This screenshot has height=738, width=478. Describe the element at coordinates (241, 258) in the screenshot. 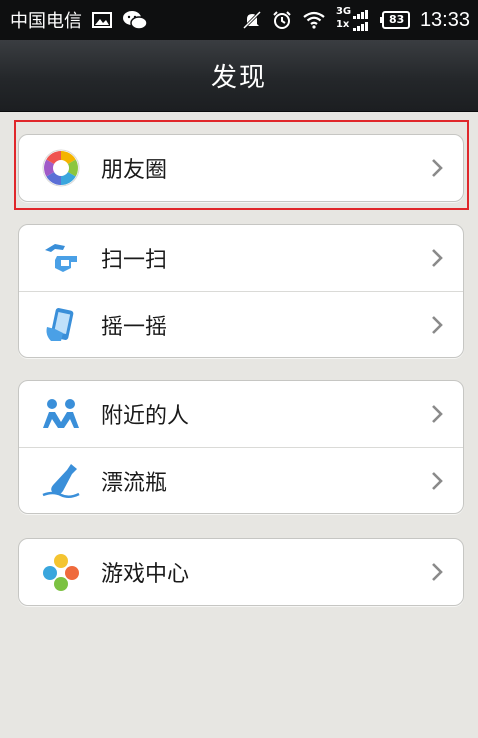

I see `list-item-scan: 扫一扫` at that location.